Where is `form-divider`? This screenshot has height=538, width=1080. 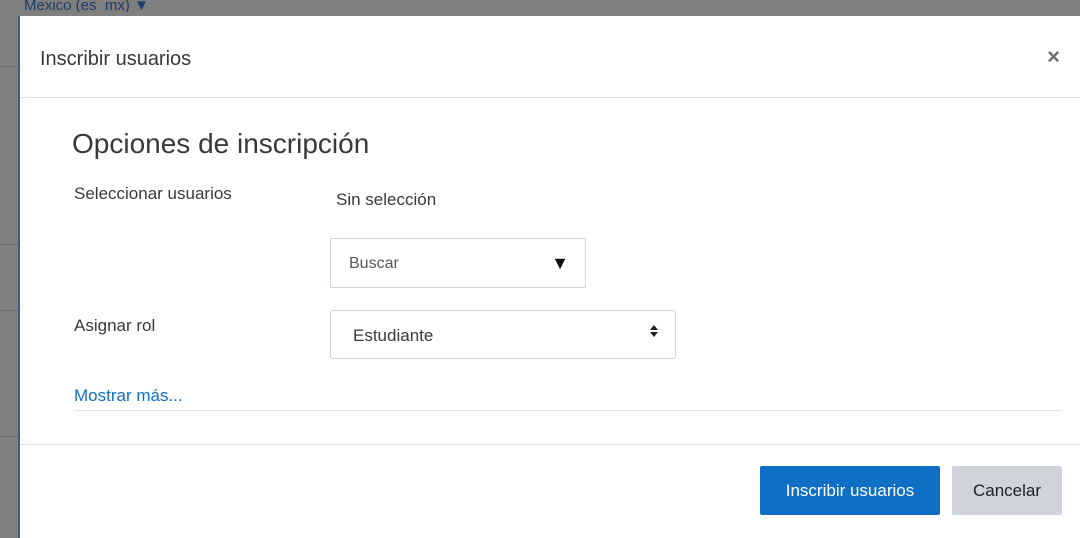
form-divider is located at coordinates (568, 410).